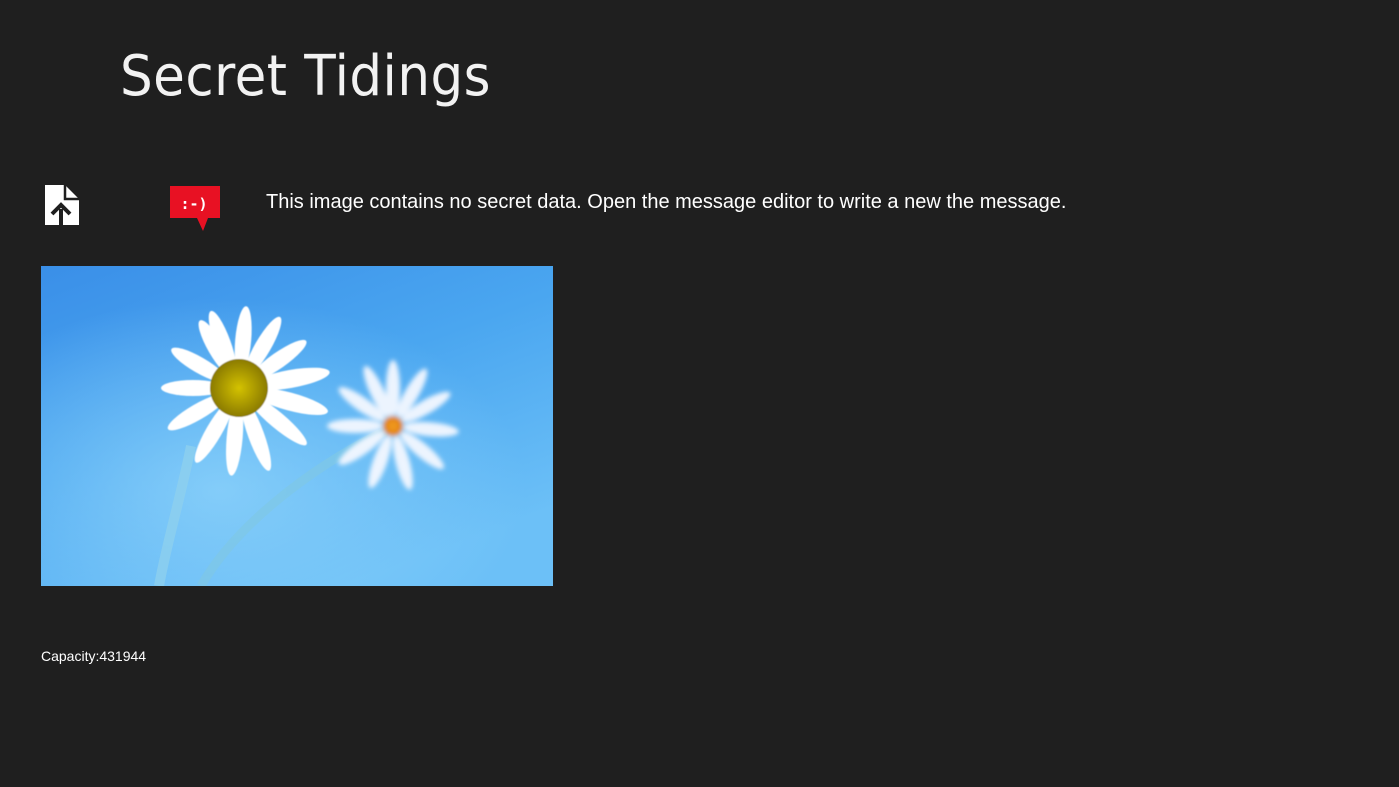  Describe the element at coordinates (305, 76) in the screenshot. I see `page-title: Secret Tidings` at that location.